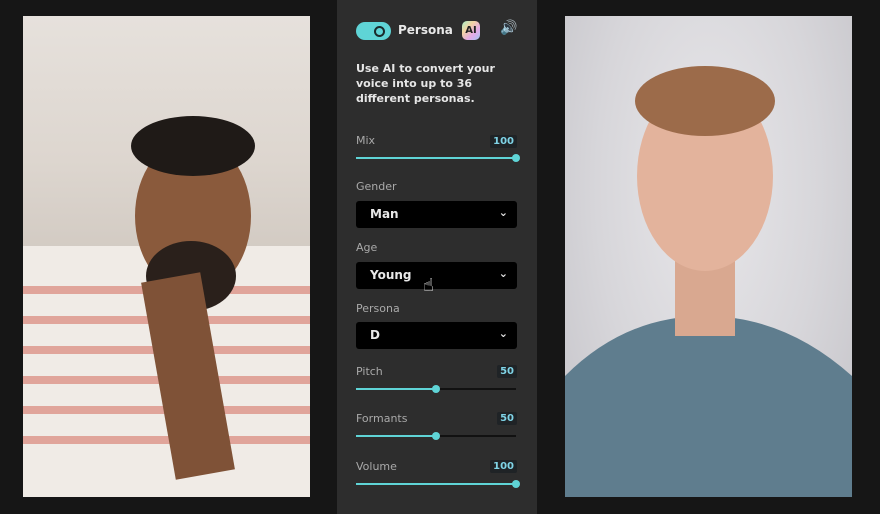 This screenshot has width=880, height=514. What do you see at coordinates (436, 335) in the screenshot?
I see `persona-select: D ⌄` at bounding box center [436, 335].